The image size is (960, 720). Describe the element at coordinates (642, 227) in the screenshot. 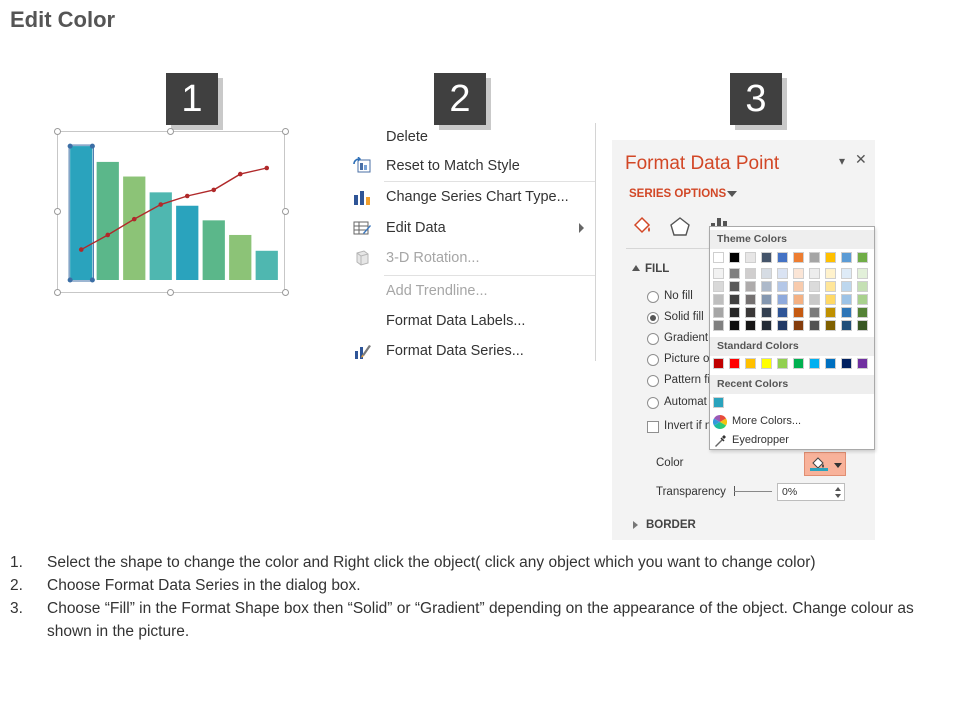

I see `fill-line-tab-icon` at that location.